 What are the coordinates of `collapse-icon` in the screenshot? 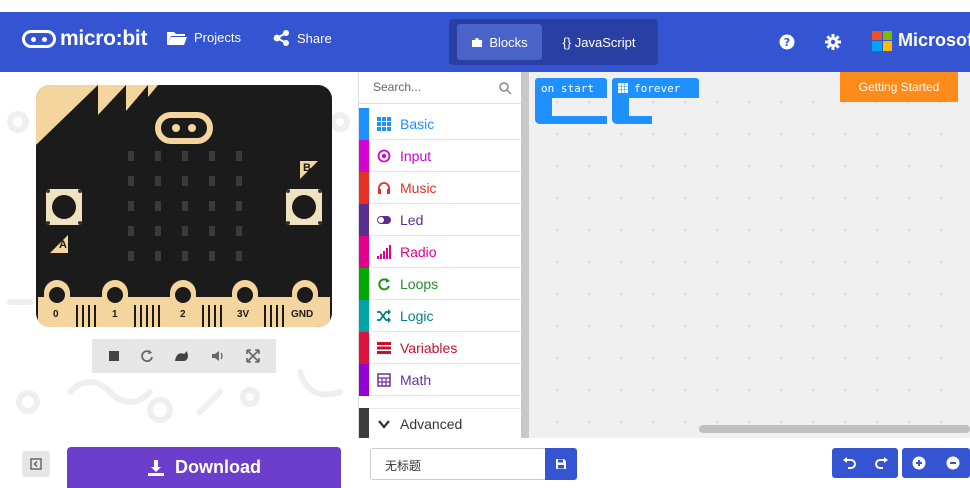 It's located at (36, 464).